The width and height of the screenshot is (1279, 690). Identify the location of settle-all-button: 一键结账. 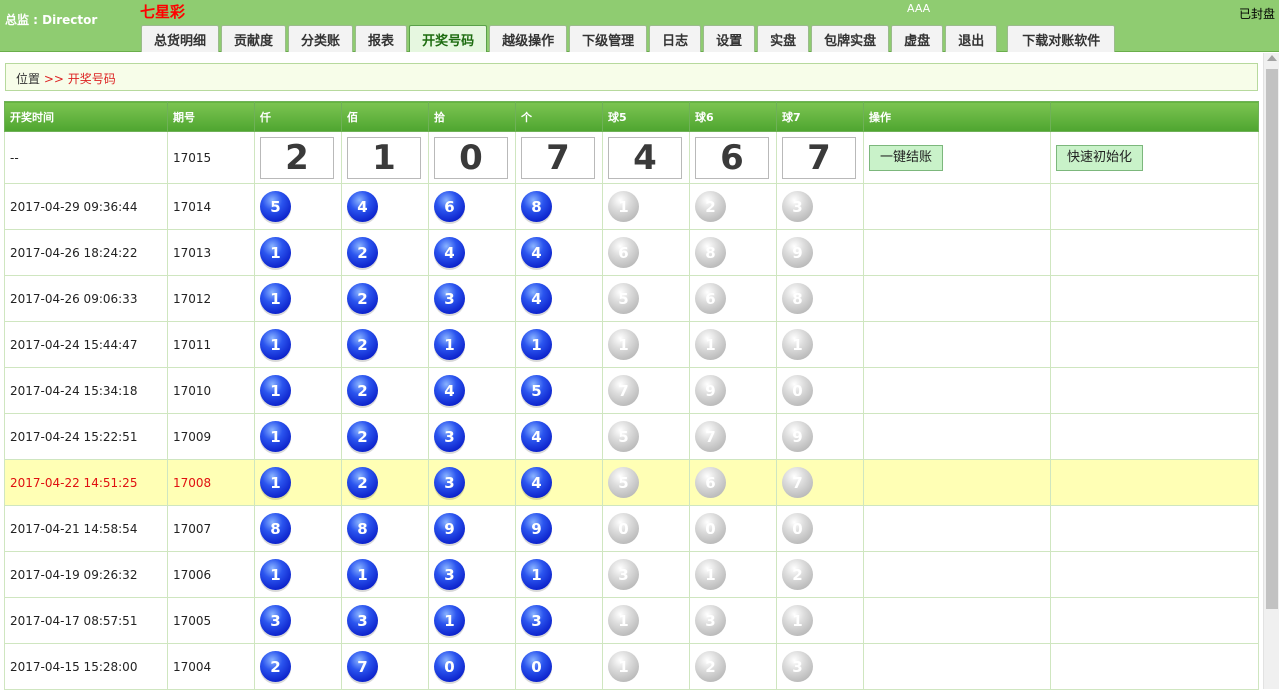
(906, 157).